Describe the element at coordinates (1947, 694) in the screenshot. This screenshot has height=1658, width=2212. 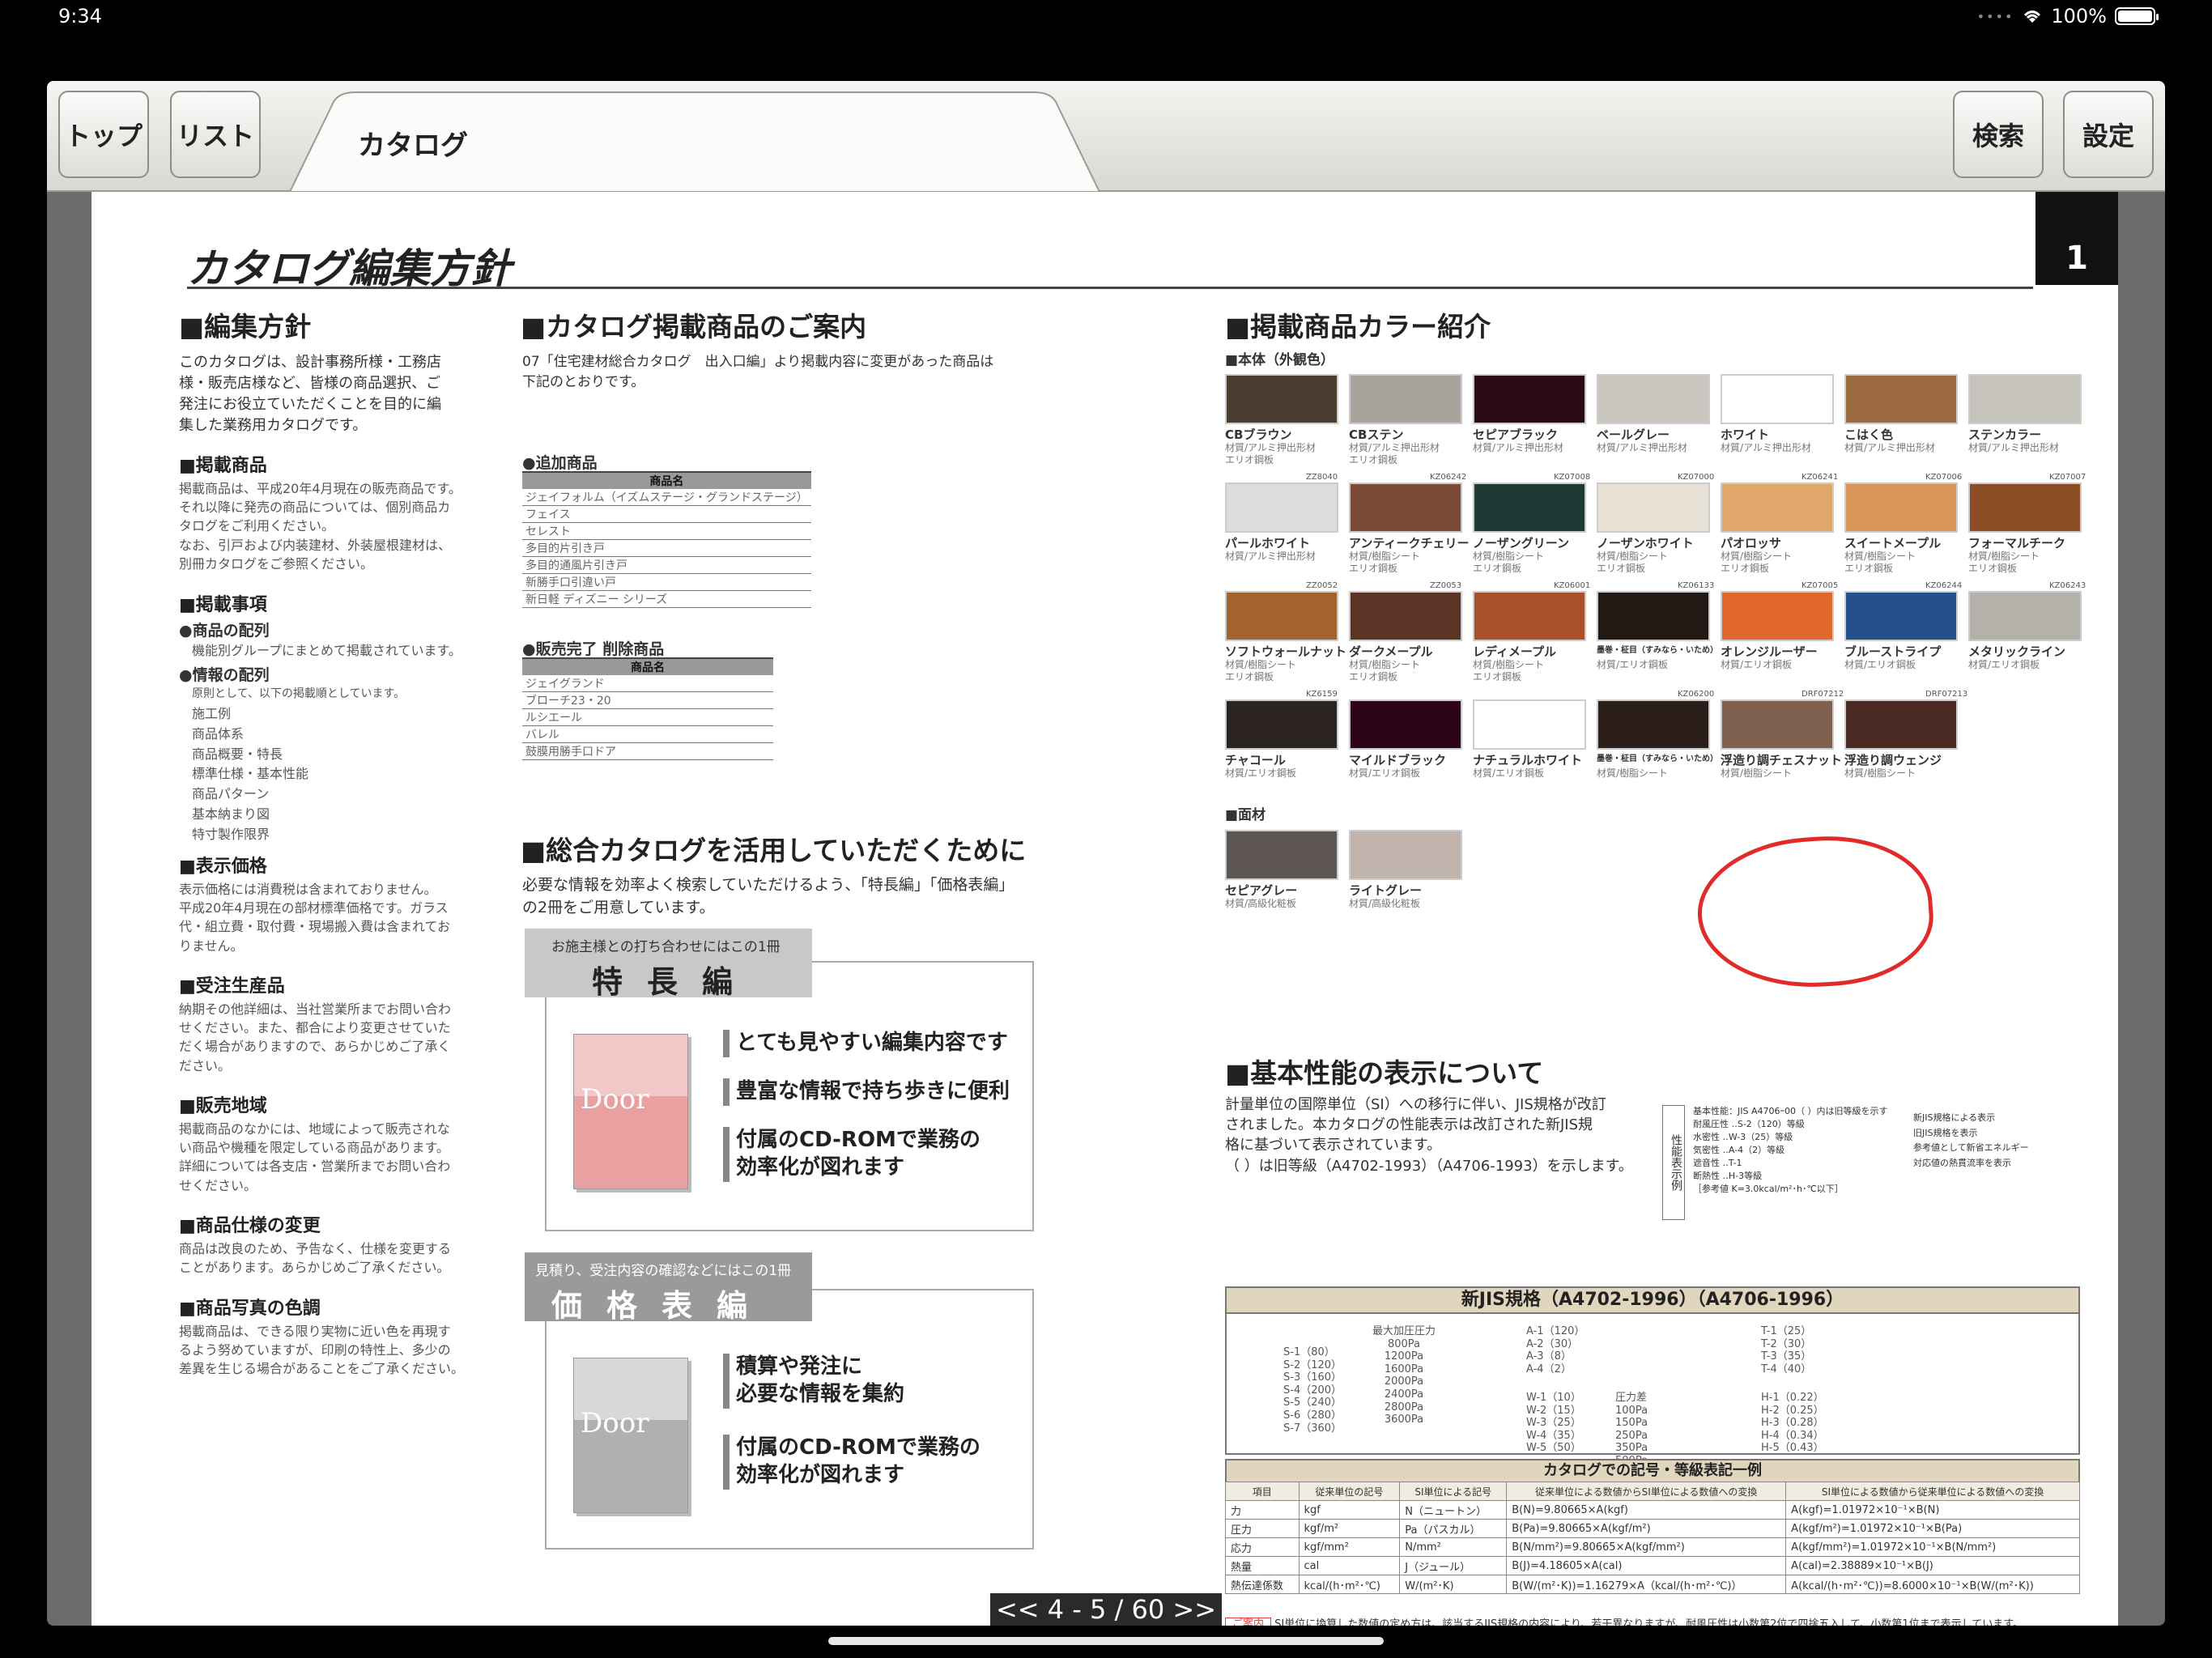
I see `swatch-code: DRF07213` at that location.